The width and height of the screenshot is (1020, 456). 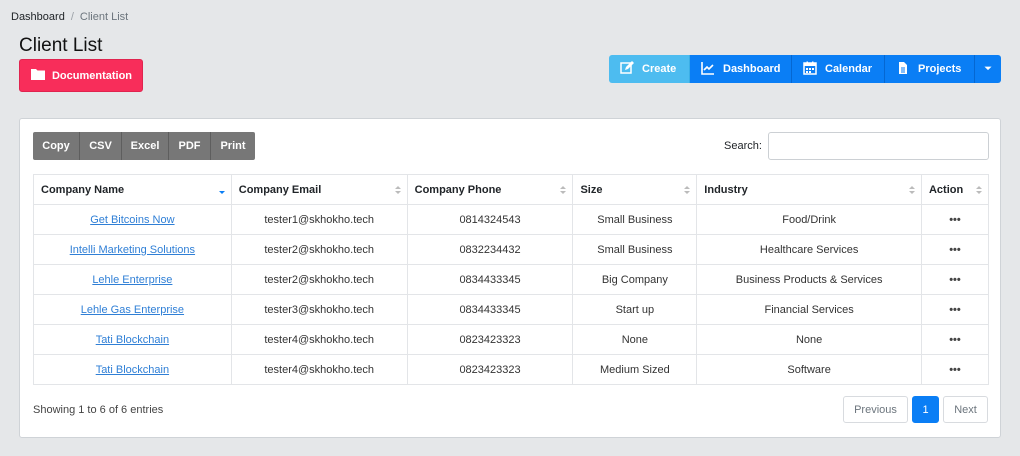 What do you see at coordinates (809, 309) in the screenshot?
I see `industry-cell: Financial Services` at bounding box center [809, 309].